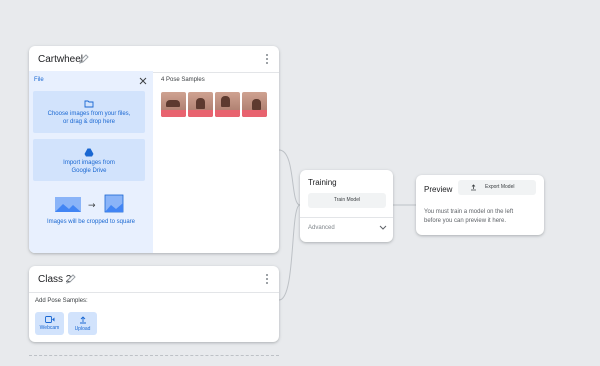 This screenshot has height=366, width=600. I want to click on training-card: Training Train Model Advanced, so click(346, 206).